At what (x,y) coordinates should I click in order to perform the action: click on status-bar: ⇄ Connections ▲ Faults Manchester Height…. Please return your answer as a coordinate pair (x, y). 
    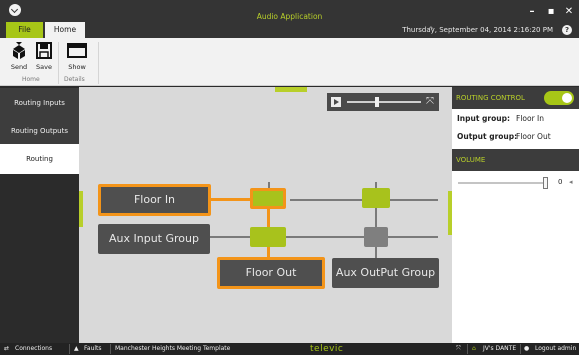
    Looking at the image, I should click on (289, 349).